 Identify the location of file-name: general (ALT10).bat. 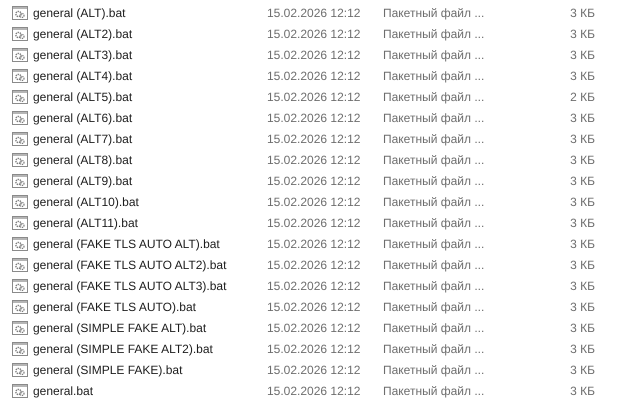
(86, 201).